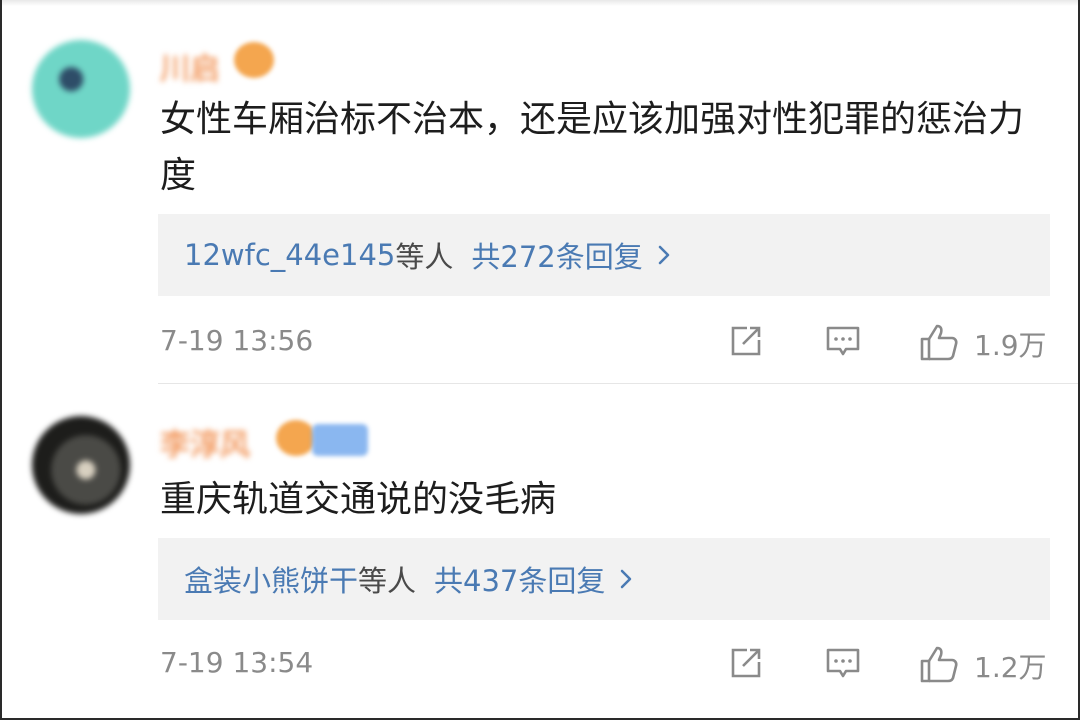 The width and height of the screenshot is (1080, 720). I want to click on replies-summary-button: 盒装小熊饼干 等人 共437条回复, so click(604, 579).